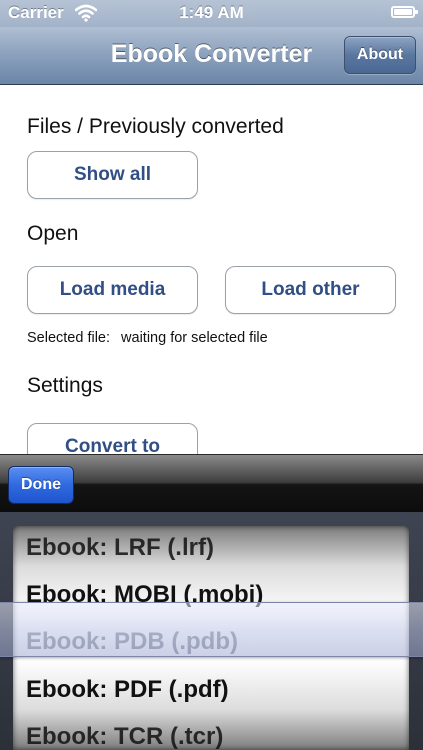  I want to click on load-media-button: Load media, so click(112, 290).